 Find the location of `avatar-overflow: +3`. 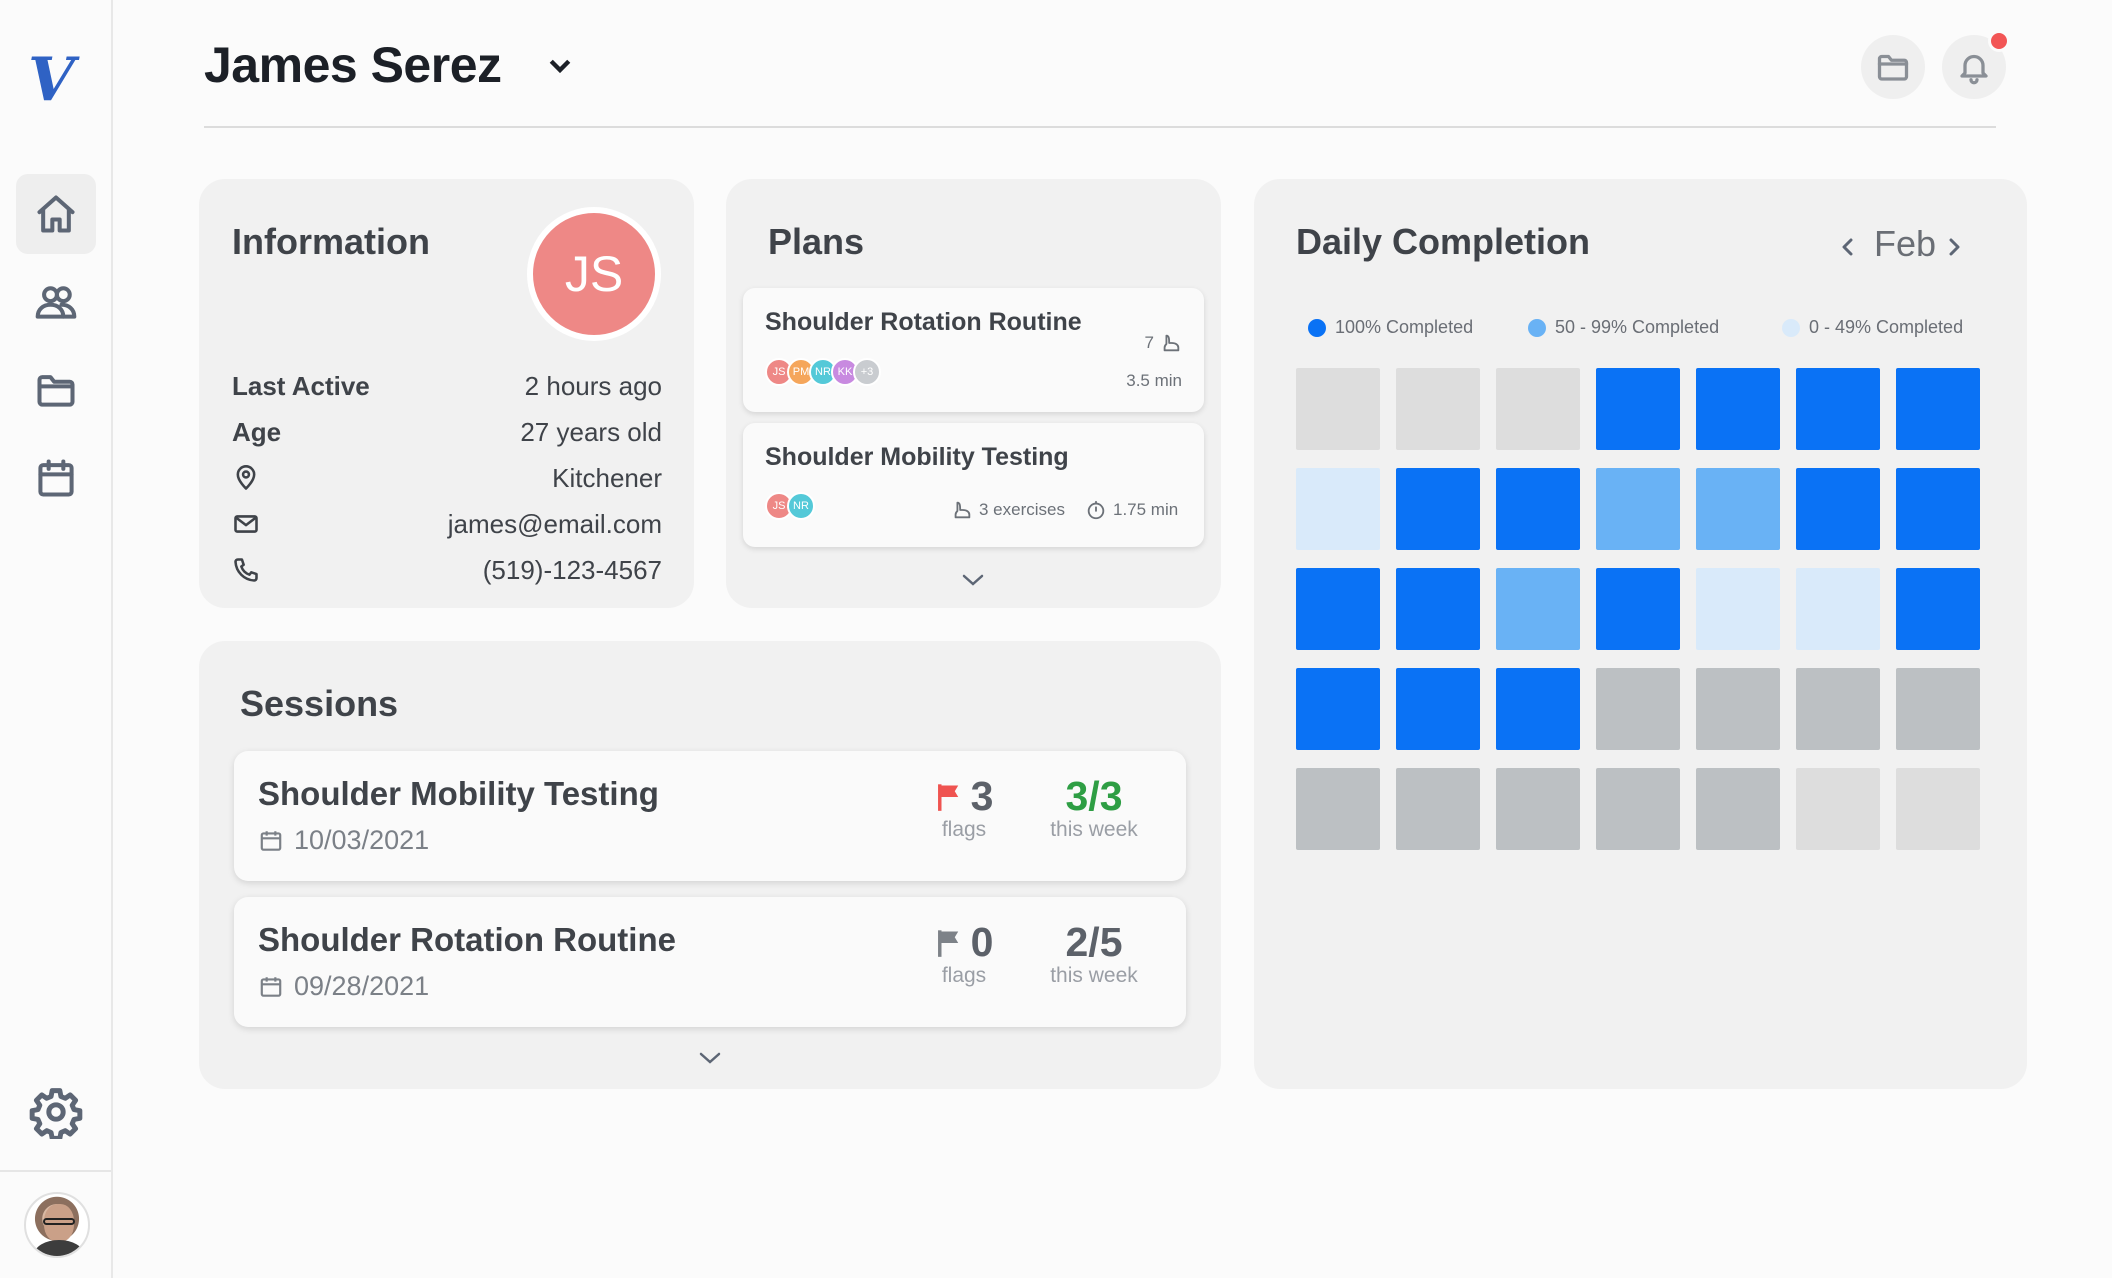

avatar-overflow: +3 is located at coordinates (867, 372).